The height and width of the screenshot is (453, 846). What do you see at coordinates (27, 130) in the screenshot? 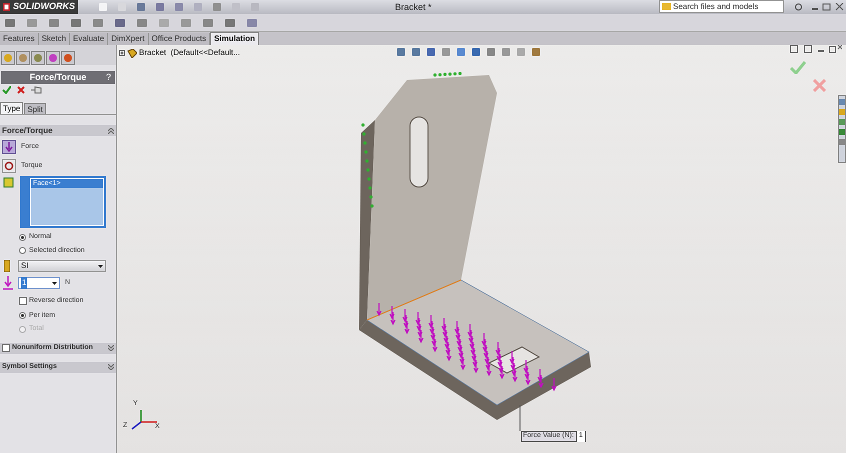
I see `section-title: Force/Torque` at bounding box center [27, 130].